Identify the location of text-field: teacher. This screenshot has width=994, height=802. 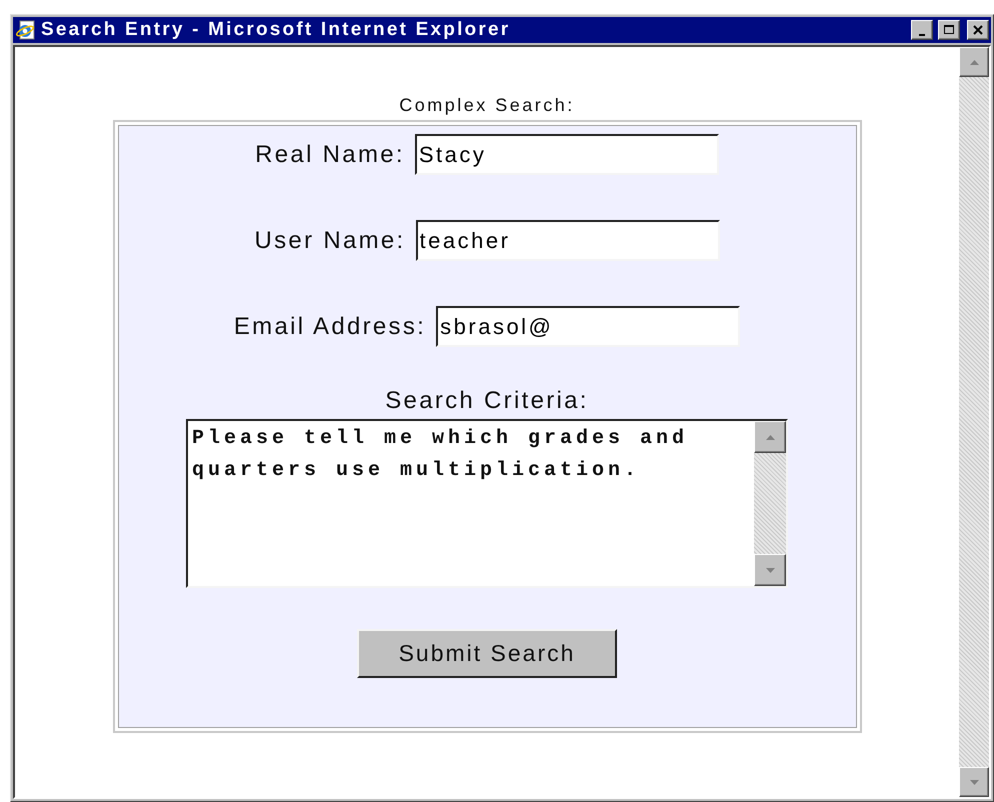
(568, 240).